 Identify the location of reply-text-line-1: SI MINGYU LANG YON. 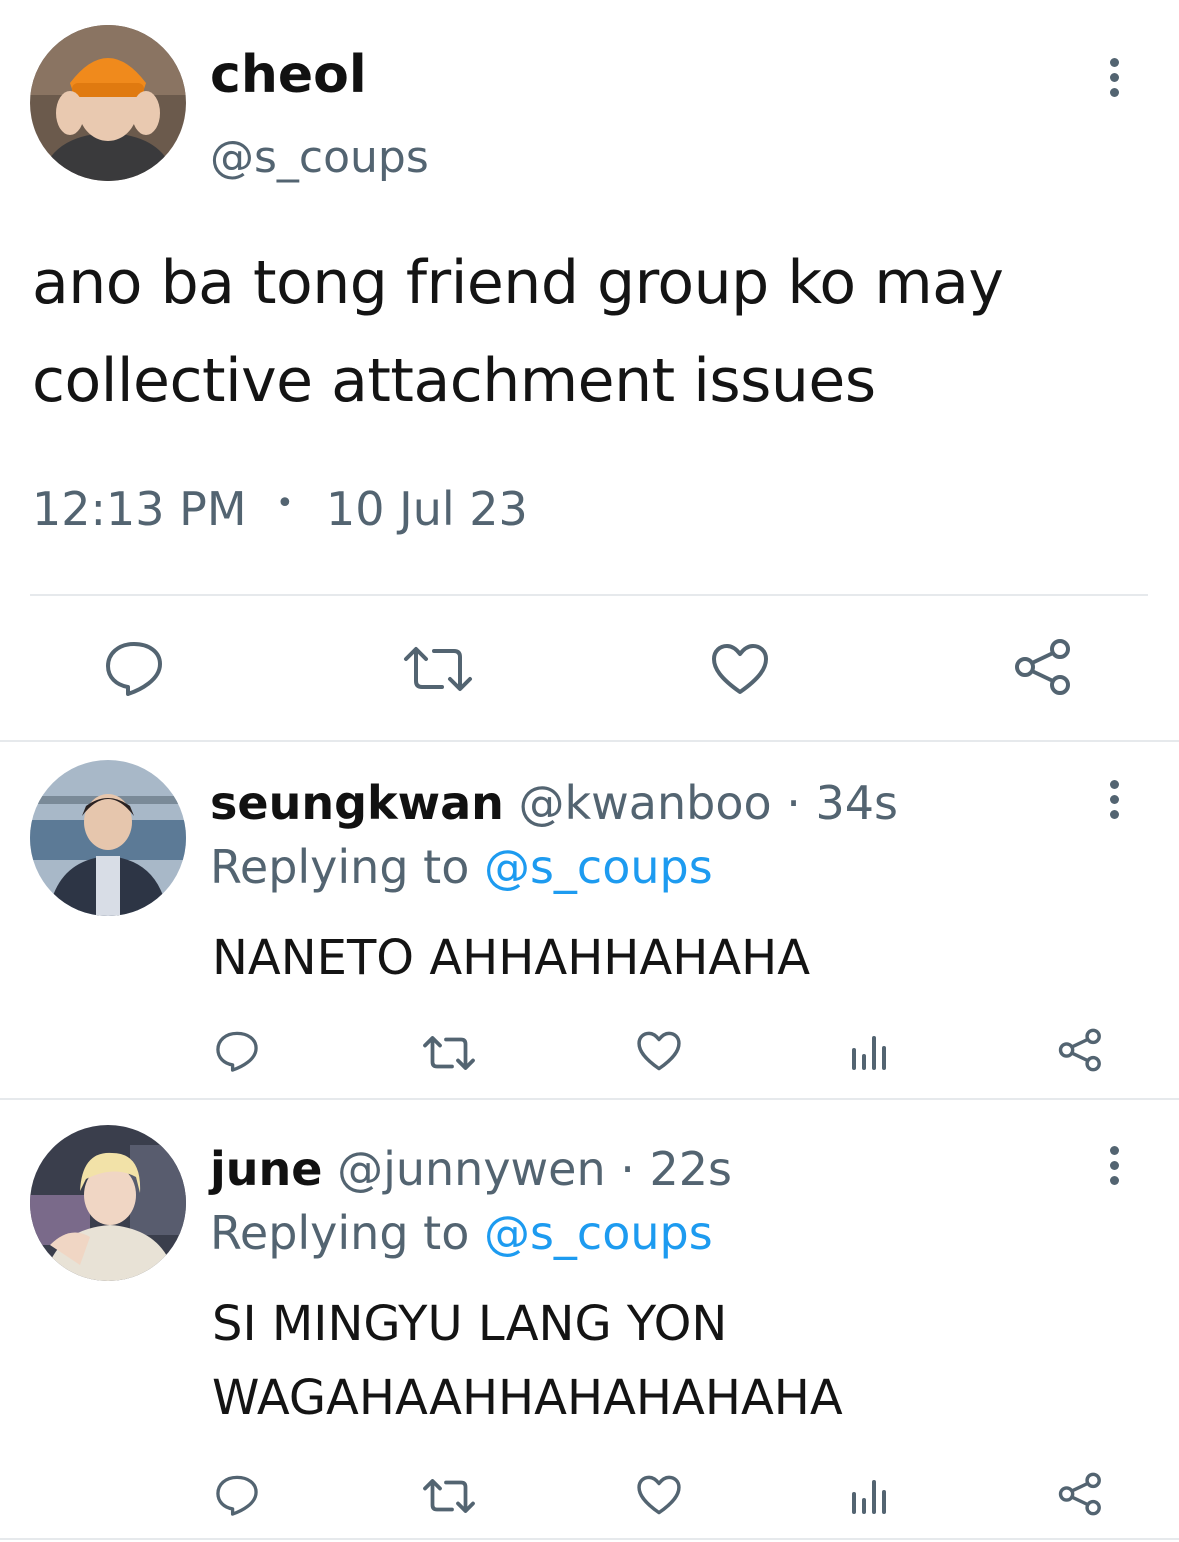
(470, 1324).